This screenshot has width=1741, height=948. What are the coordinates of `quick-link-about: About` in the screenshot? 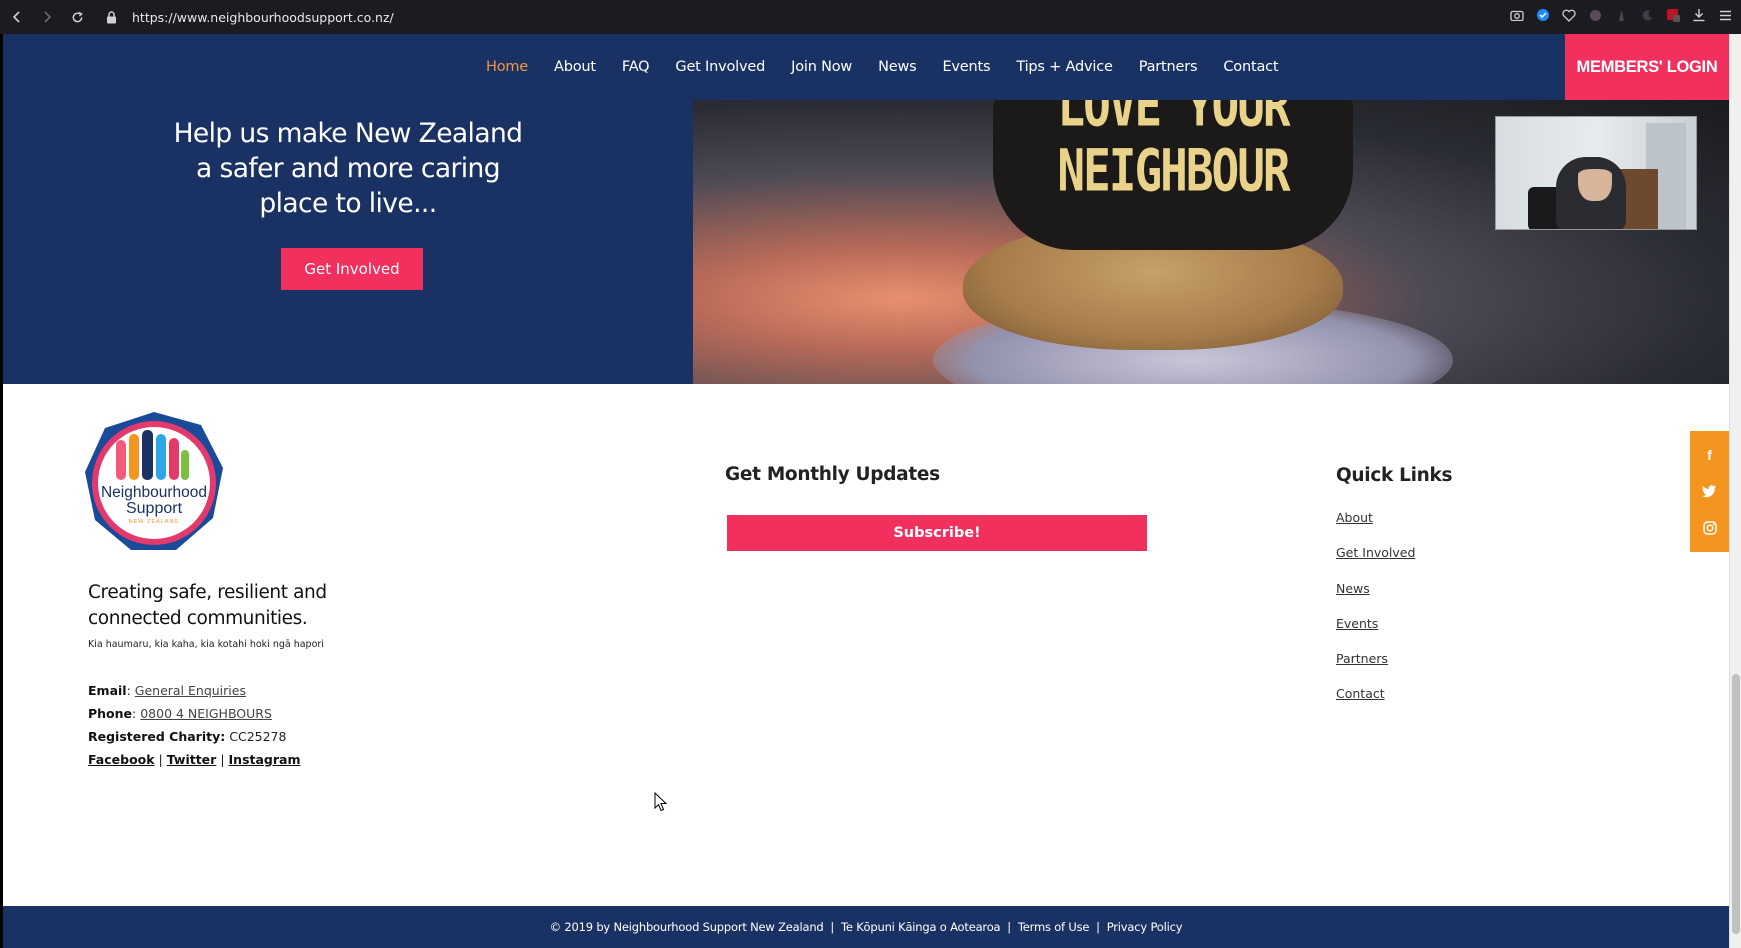 It's located at (1354, 517).